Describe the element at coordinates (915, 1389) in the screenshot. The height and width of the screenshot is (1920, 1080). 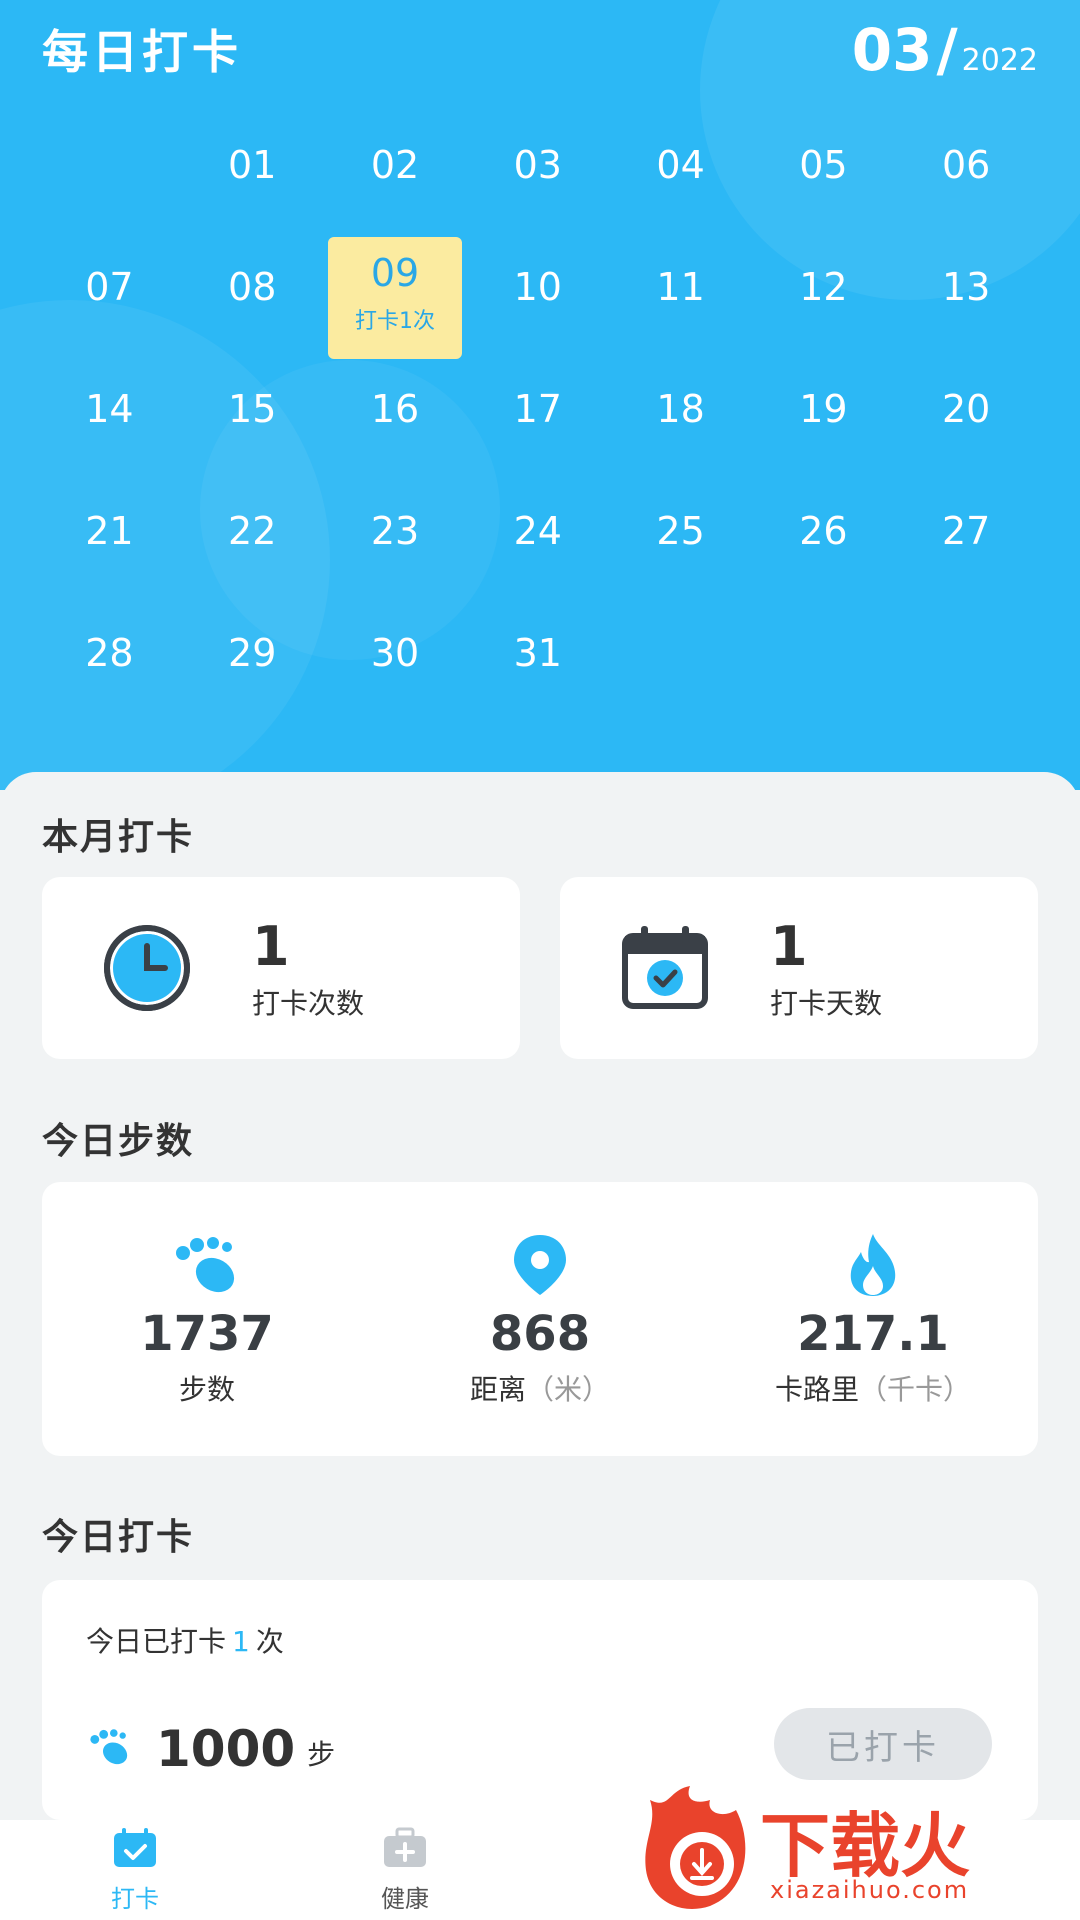
I see `calories-unit: （千卡）` at that location.